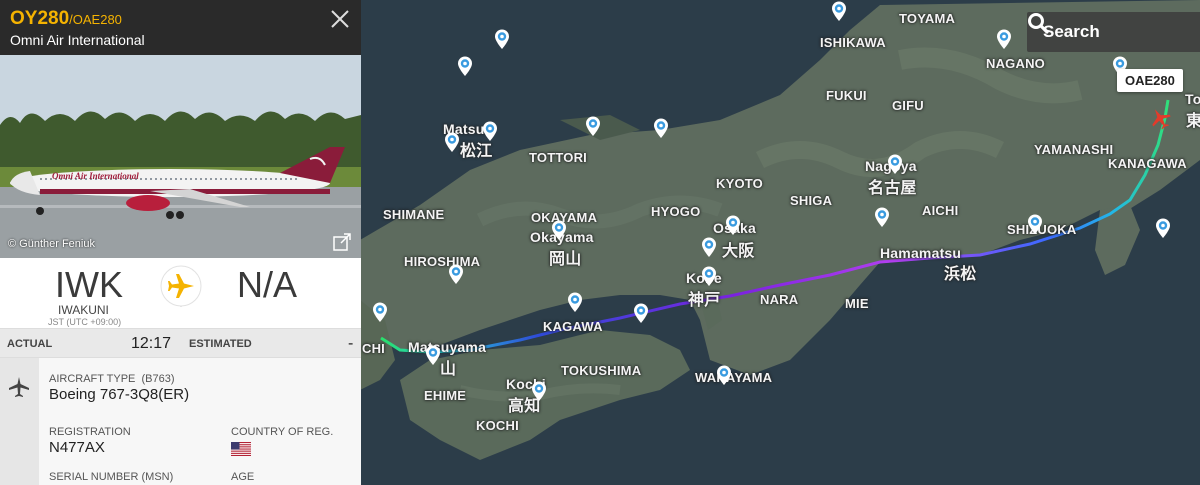 This screenshot has width=1200, height=485. I want to click on registration-label: REGISTRATION, so click(90, 432).